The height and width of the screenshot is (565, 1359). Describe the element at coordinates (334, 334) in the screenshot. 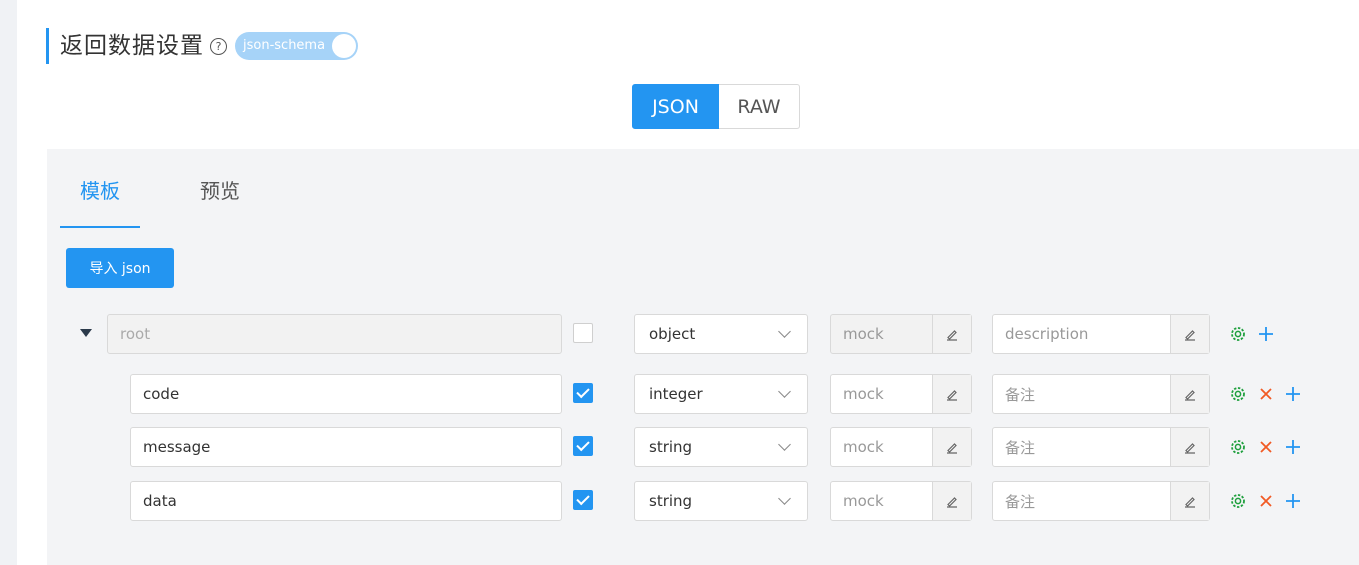

I see `field-name-input: root` at that location.